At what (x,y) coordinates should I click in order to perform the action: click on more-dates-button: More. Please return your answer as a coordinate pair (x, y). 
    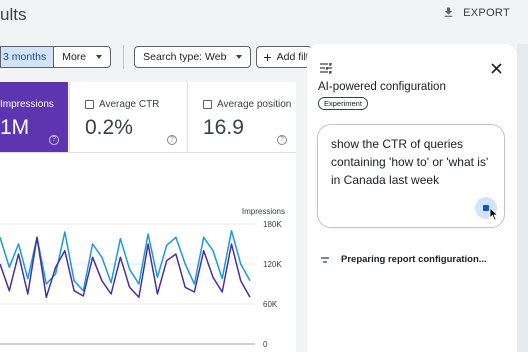
    Looking at the image, I should click on (82, 57).